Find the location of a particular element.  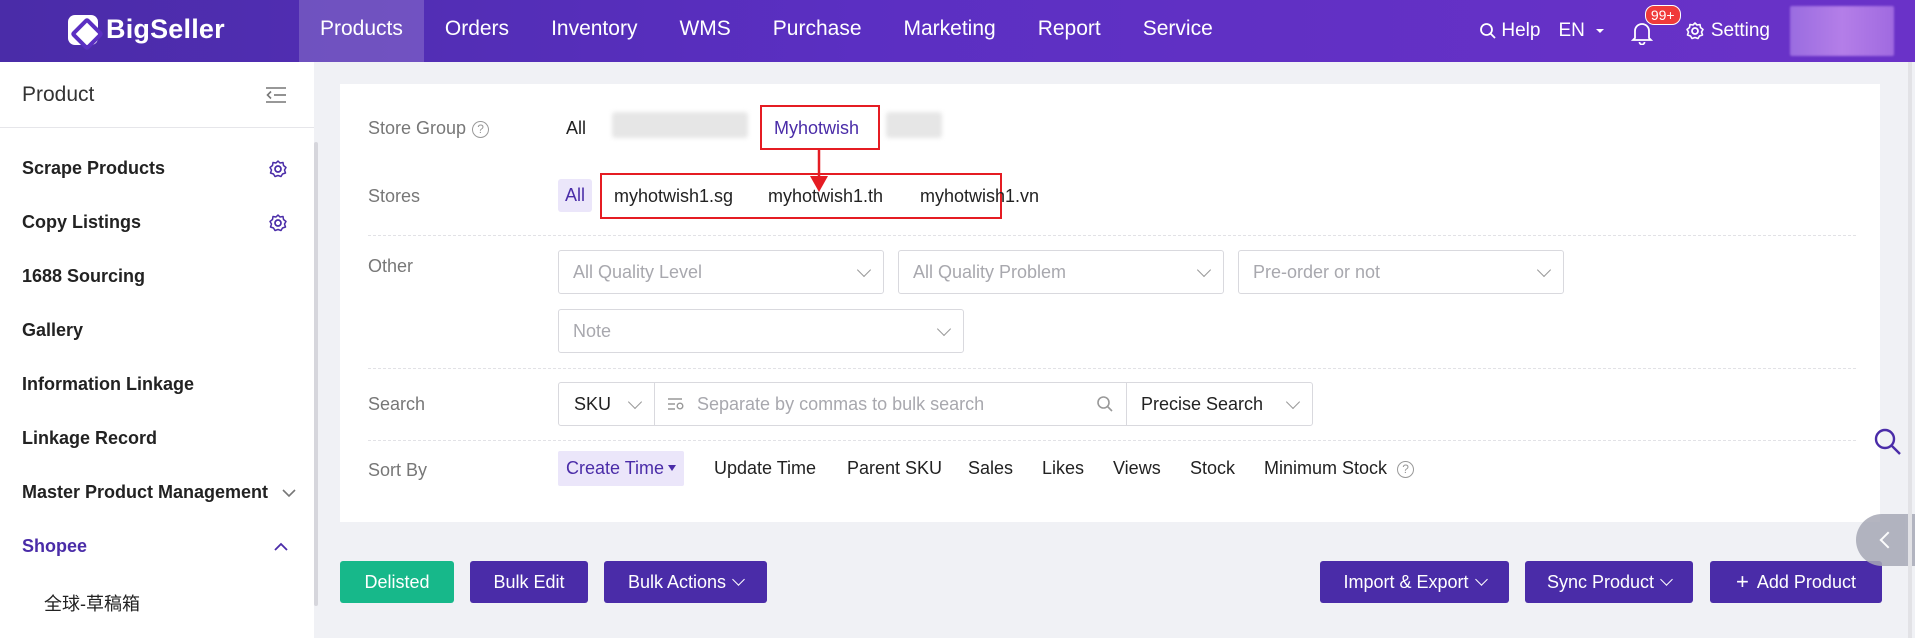

sidebar-item-master-product-management: Master Product Management is located at coordinates (159, 492).